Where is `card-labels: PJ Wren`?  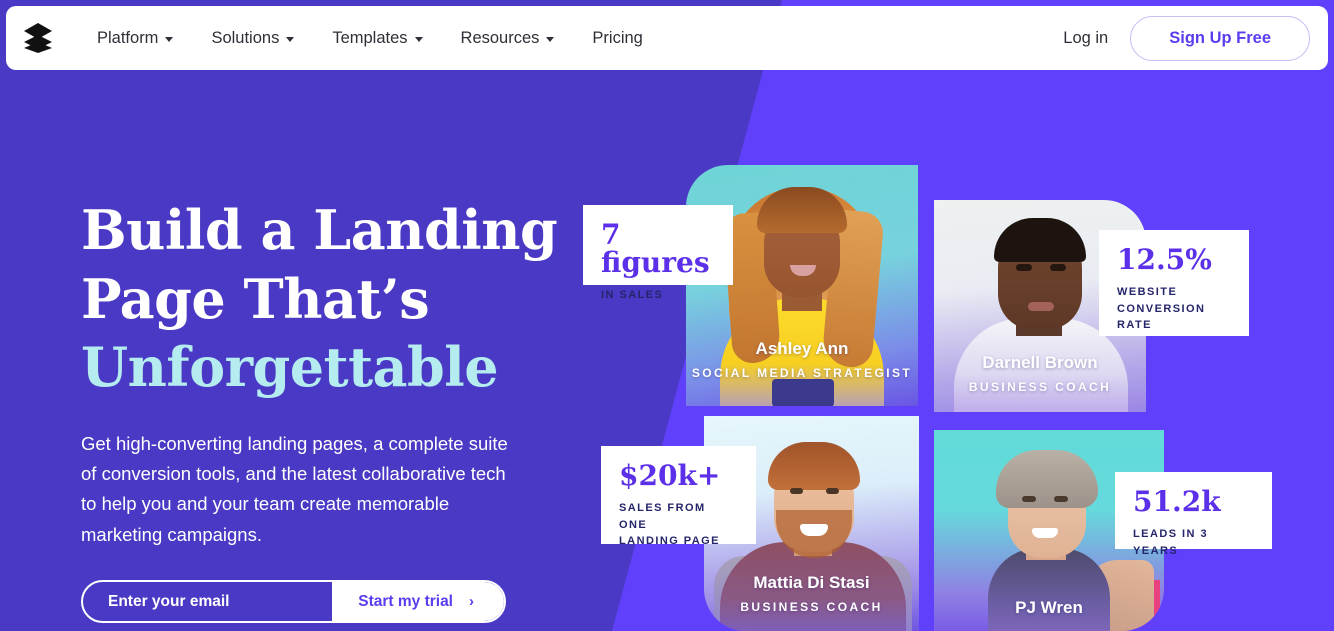 card-labels: PJ Wren is located at coordinates (1049, 611).